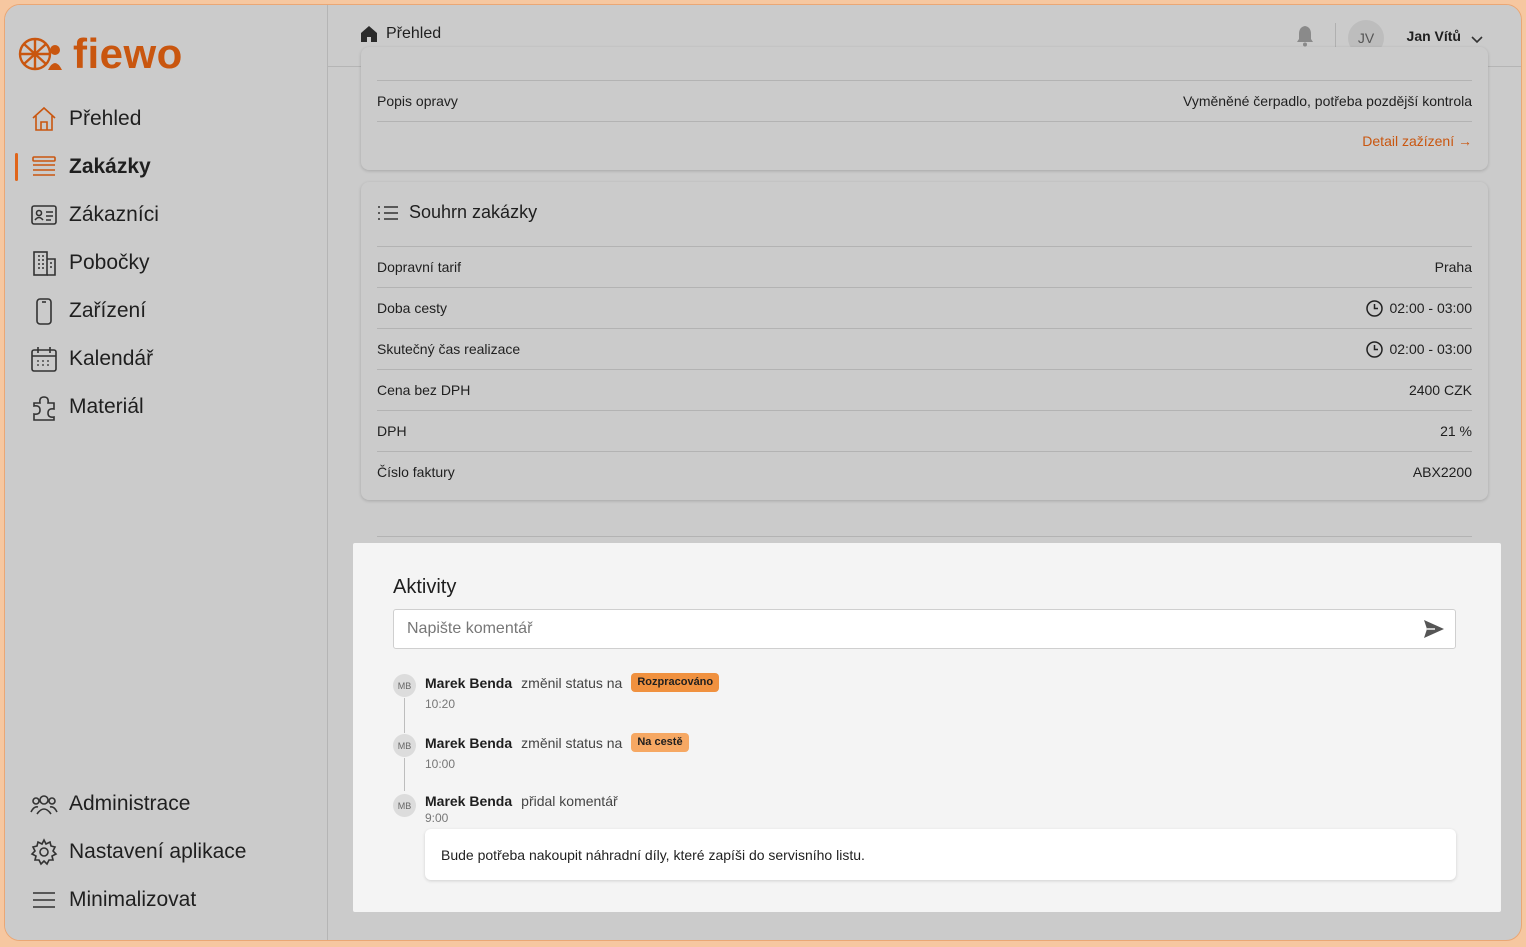 The height and width of the screenshot is (947, 1526). I want to click on puzzle-icon, so click(44, 407).